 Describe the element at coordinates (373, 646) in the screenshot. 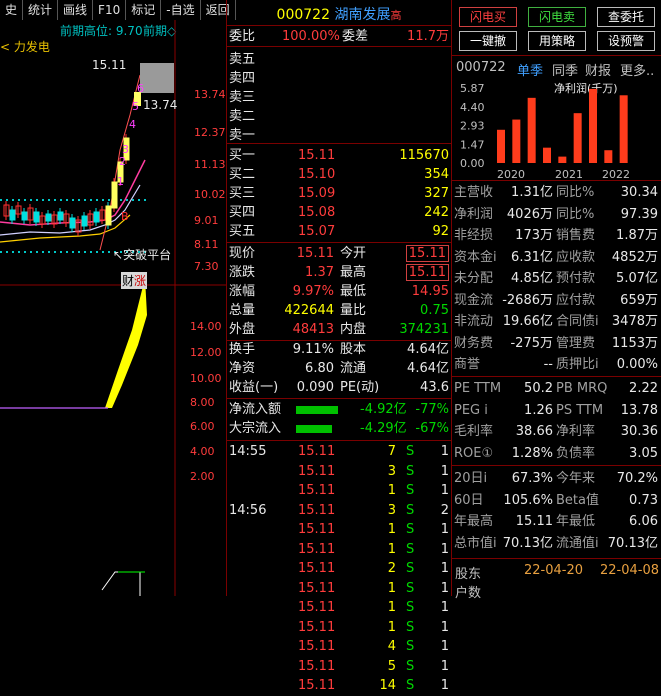

I see `tick-row: 15.11 4 S 1` at that location.